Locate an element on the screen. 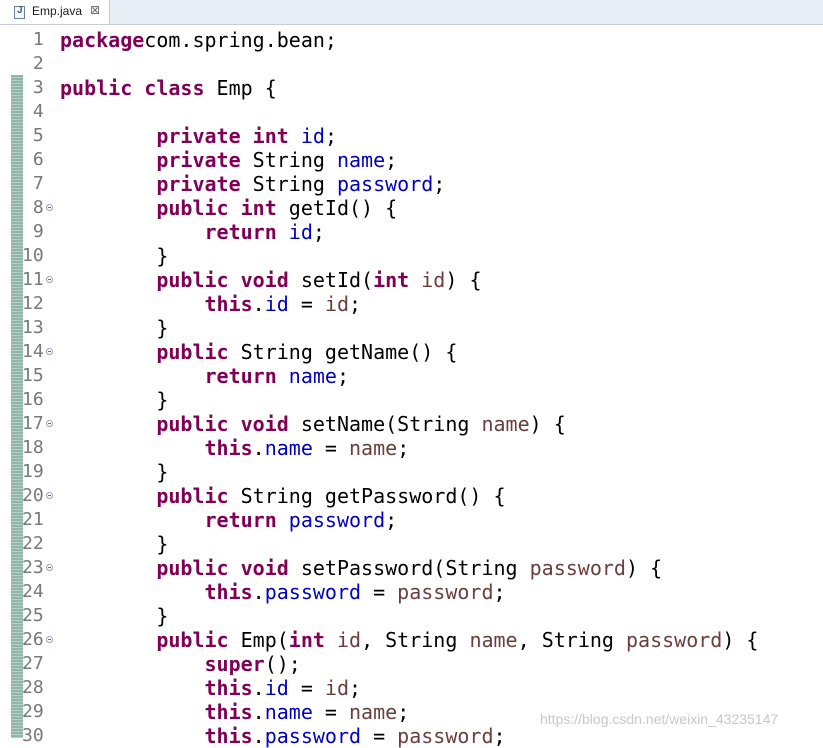 This screenshot has width=823, height=748. line-number: 18 is located at coordinates (33, 447).